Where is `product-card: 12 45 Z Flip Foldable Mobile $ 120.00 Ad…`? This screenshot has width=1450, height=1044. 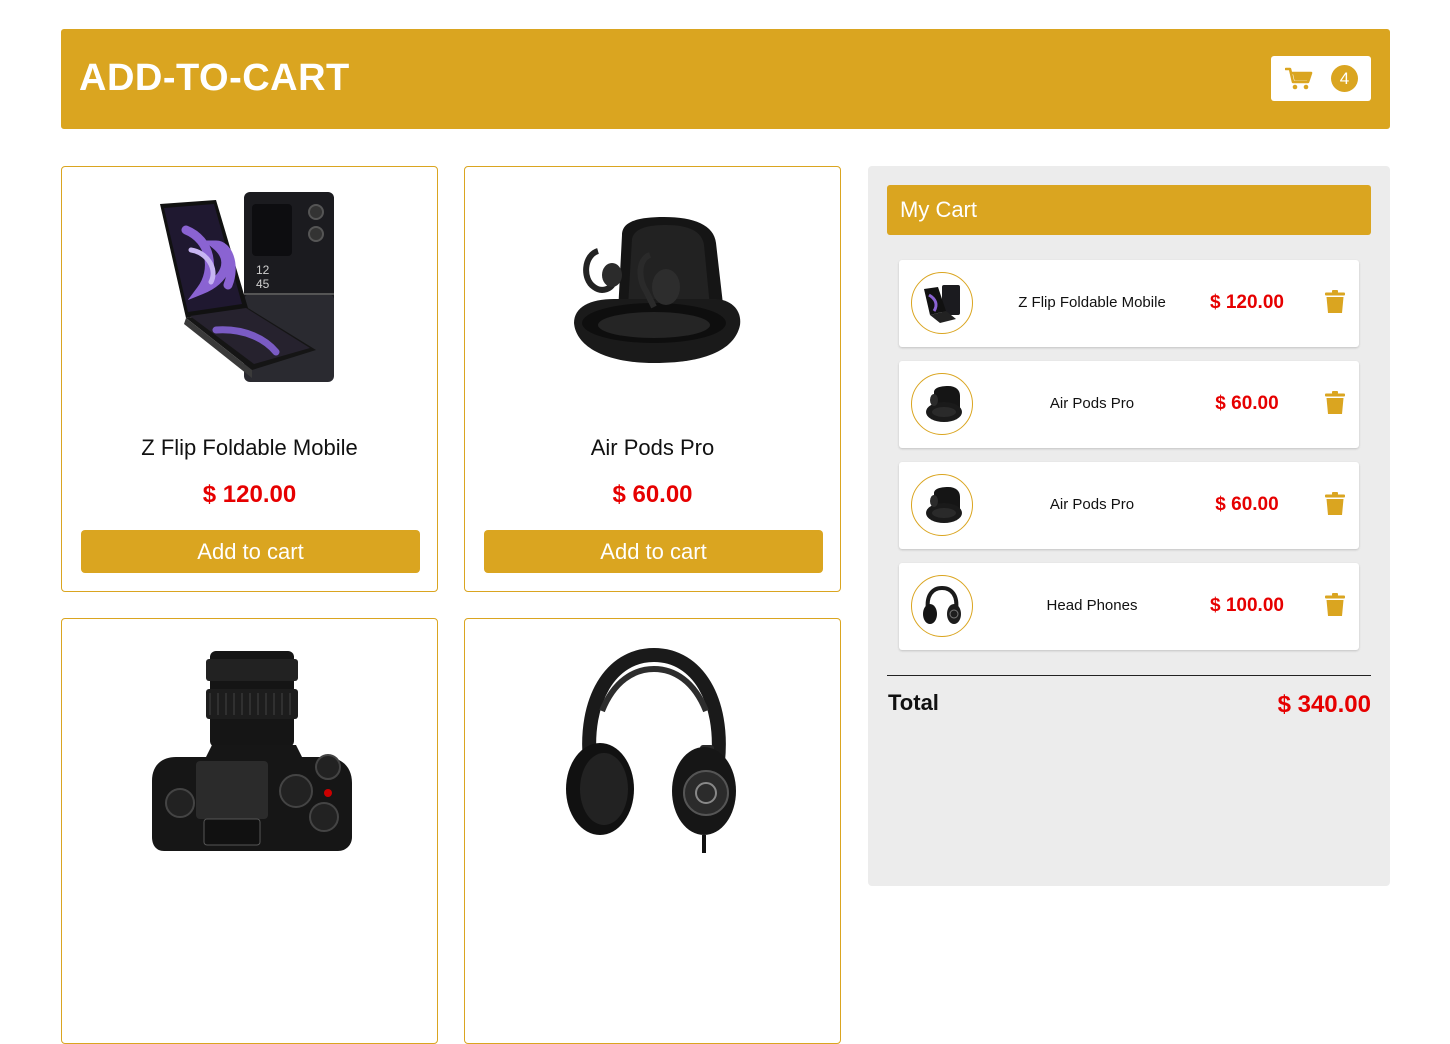
product-card: 12 45 Z Flip Foldable Mobile $ 120.00 Ad… is located at coordinates (249, 379).